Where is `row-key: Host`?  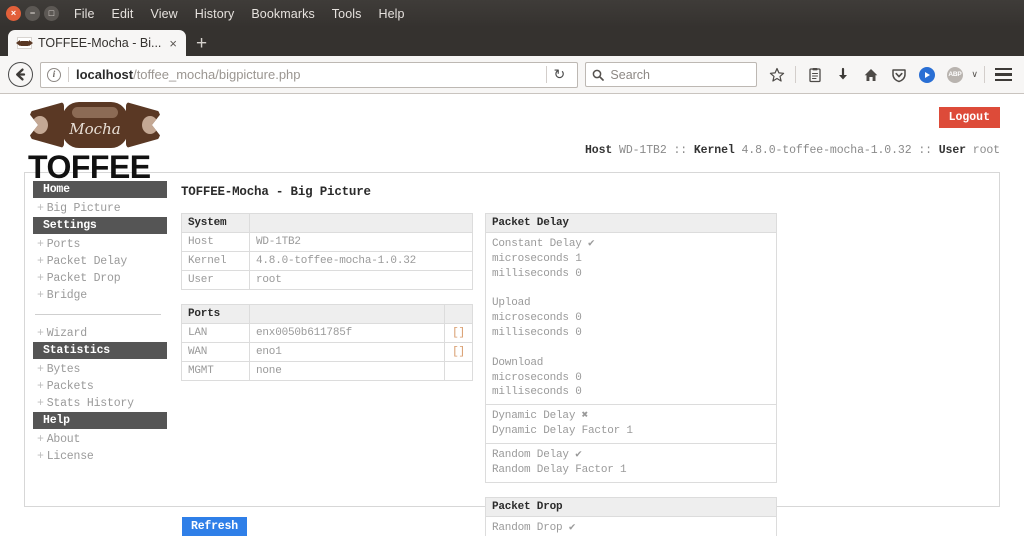 row-key: Host is located at coordinates (215, 242).